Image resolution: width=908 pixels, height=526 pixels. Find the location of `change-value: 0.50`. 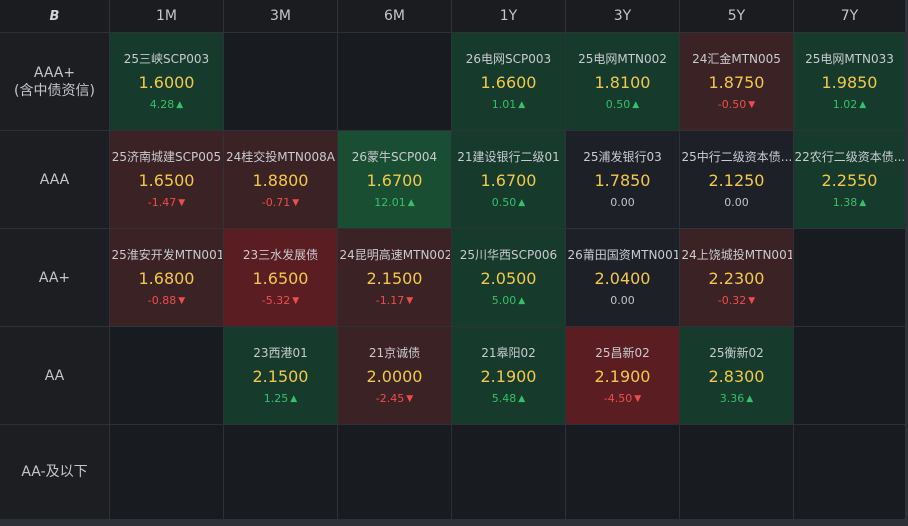

change-value: 0.50 is located at coordinates (618, 104).